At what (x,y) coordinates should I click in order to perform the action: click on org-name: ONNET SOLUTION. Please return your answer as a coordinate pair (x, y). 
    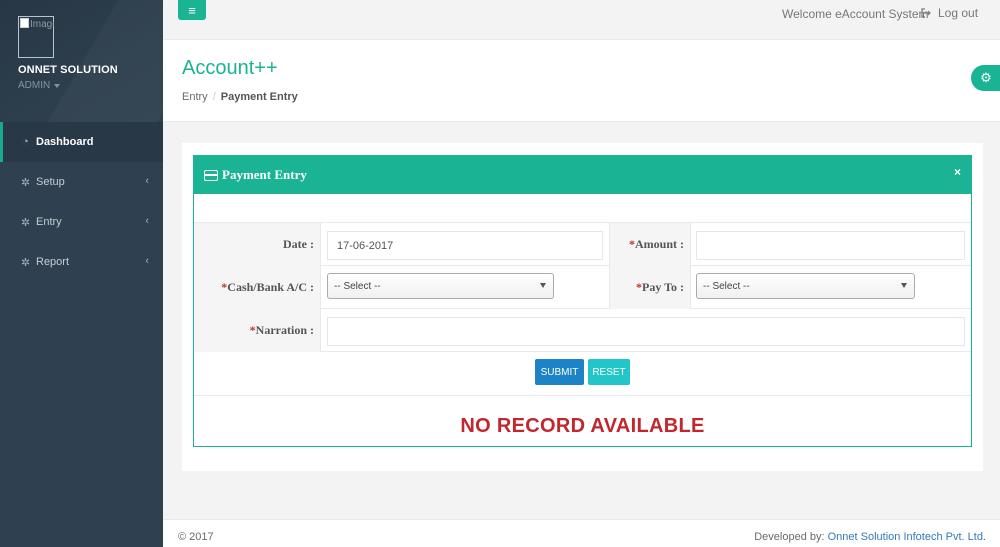
    Looking at the image, I should click on (68, 70).